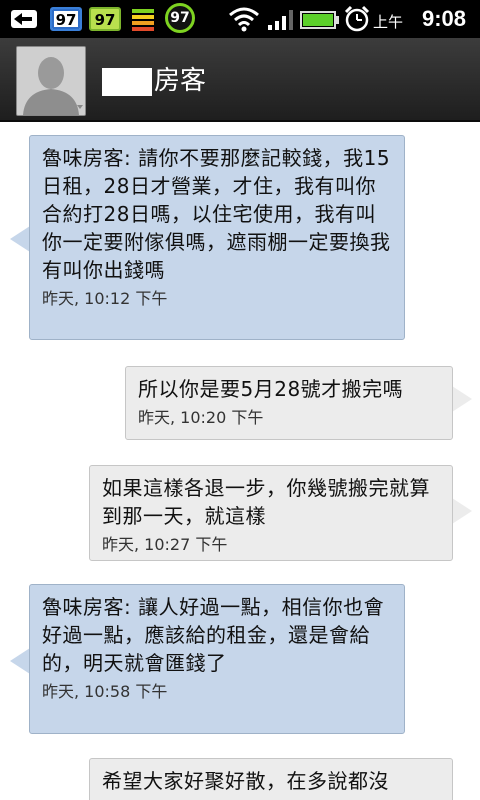  What do you see at coordinates (24, 19) in the screenshot?
I see `back-arrow-icon` at bounding box center [24, 19].